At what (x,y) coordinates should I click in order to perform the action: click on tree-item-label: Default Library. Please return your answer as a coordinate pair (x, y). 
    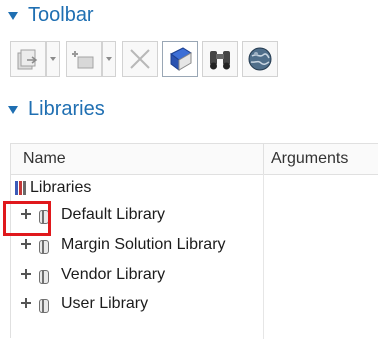
    Looking at the image, I should click on (113, 214).